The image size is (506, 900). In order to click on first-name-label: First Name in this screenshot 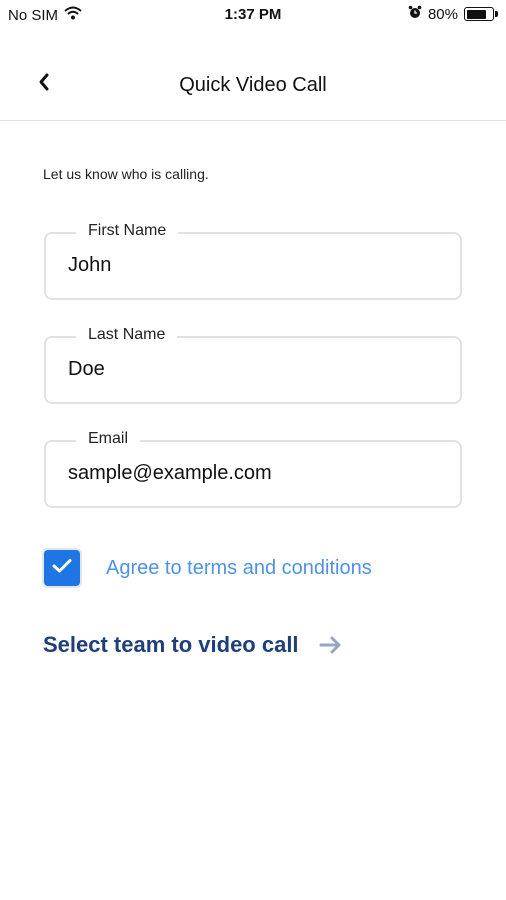, I will do `click(127, 231)`.